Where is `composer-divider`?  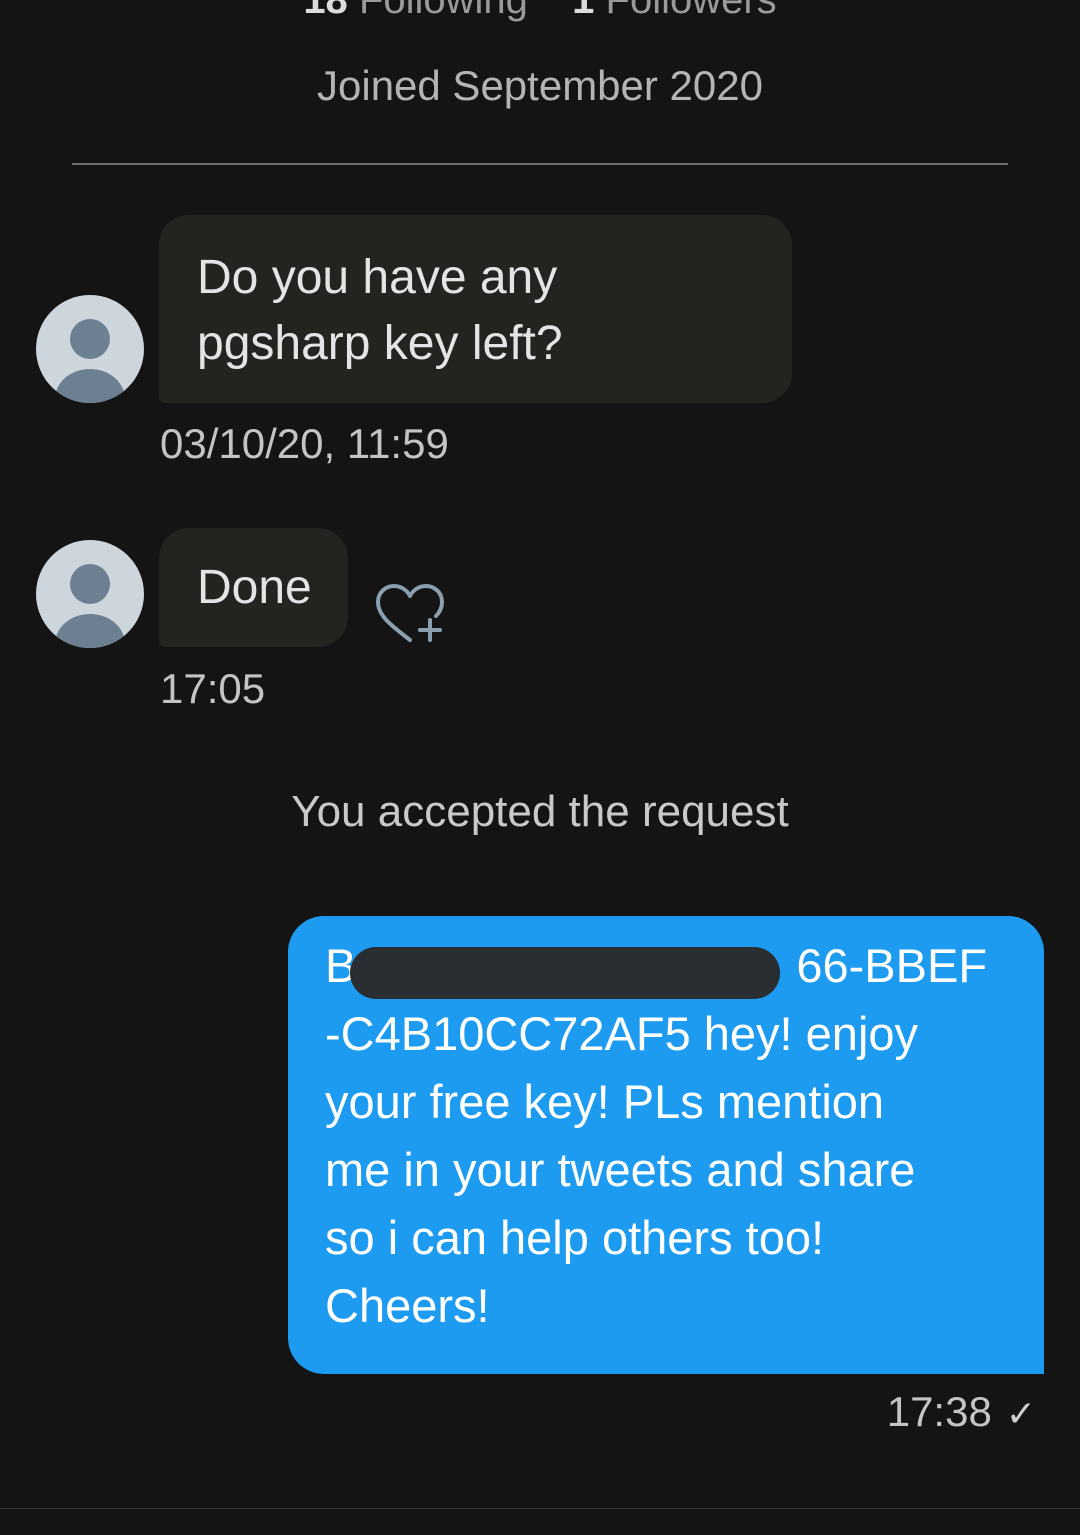 composer-divider is located at coordinates (540, 1508).